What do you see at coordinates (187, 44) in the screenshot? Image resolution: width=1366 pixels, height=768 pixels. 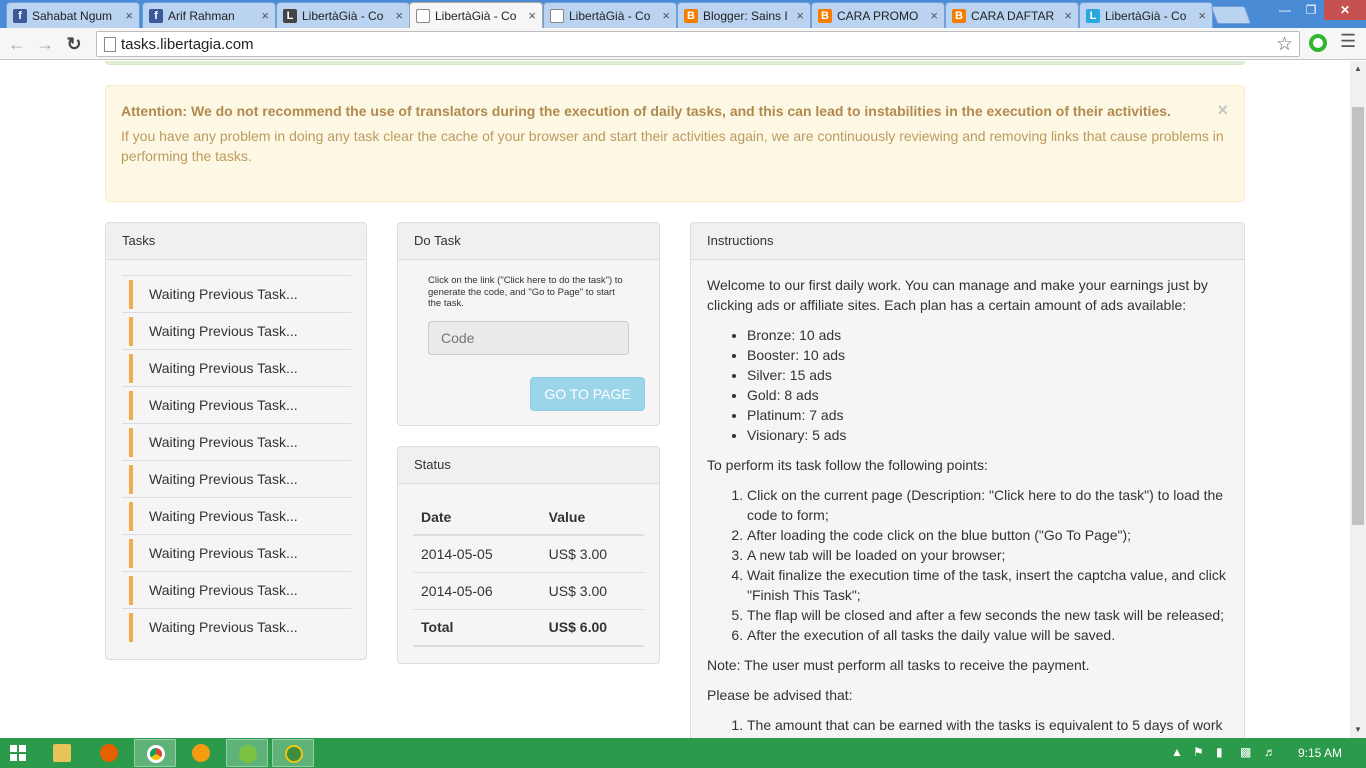 I see `url-text: tasks.libertagia.com` at bounding box center [187, 44].